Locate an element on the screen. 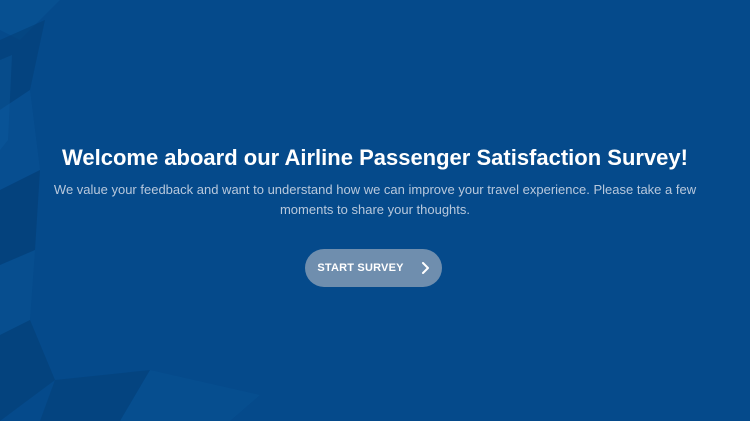 This screenshot has height=421, width=750. chevron-right-icon is located at coordinates (425, 268).